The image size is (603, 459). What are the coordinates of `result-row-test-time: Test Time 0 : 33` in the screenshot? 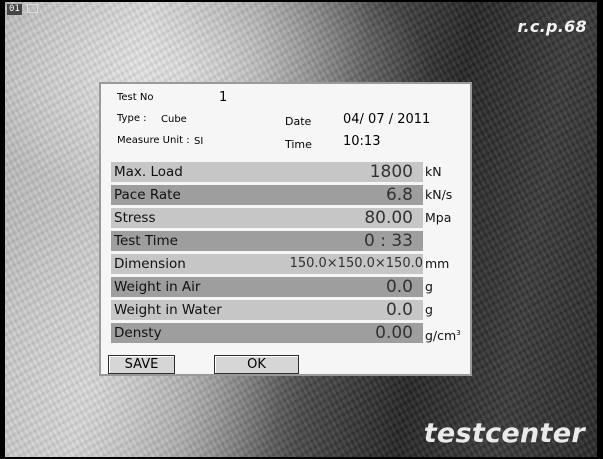 It's located at (287, 241).